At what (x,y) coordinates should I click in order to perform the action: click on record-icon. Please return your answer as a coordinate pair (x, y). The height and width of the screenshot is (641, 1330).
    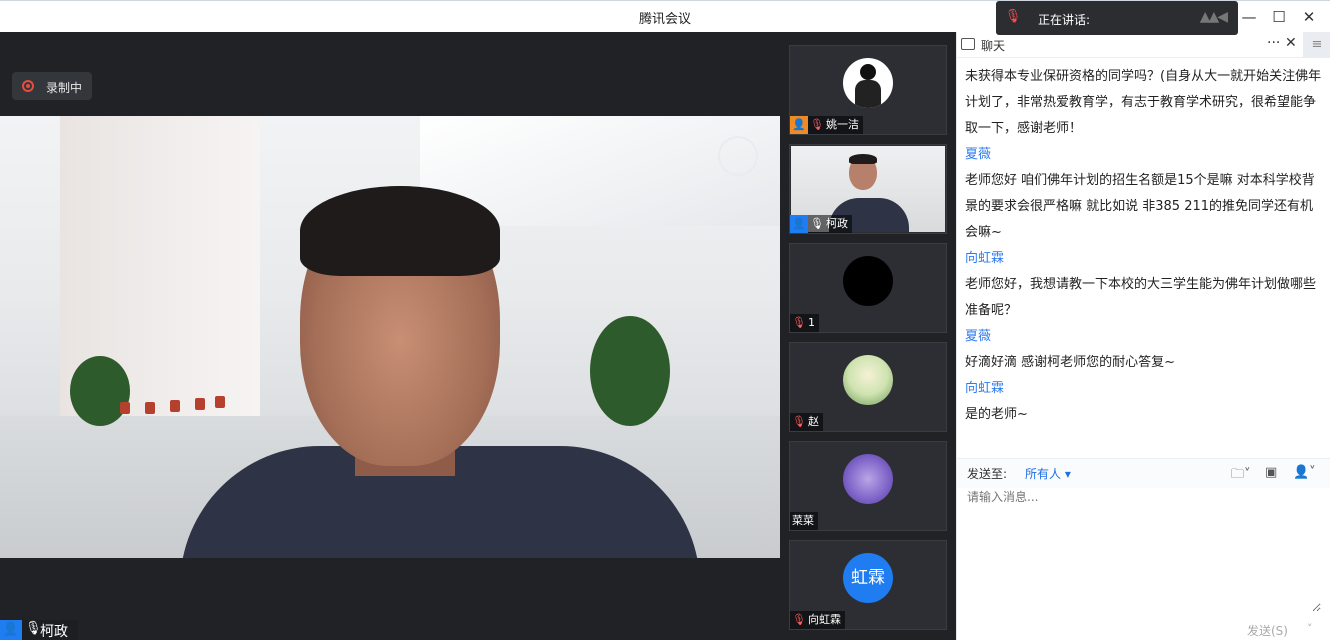
    Looking at the image, I should click on (28, 86).